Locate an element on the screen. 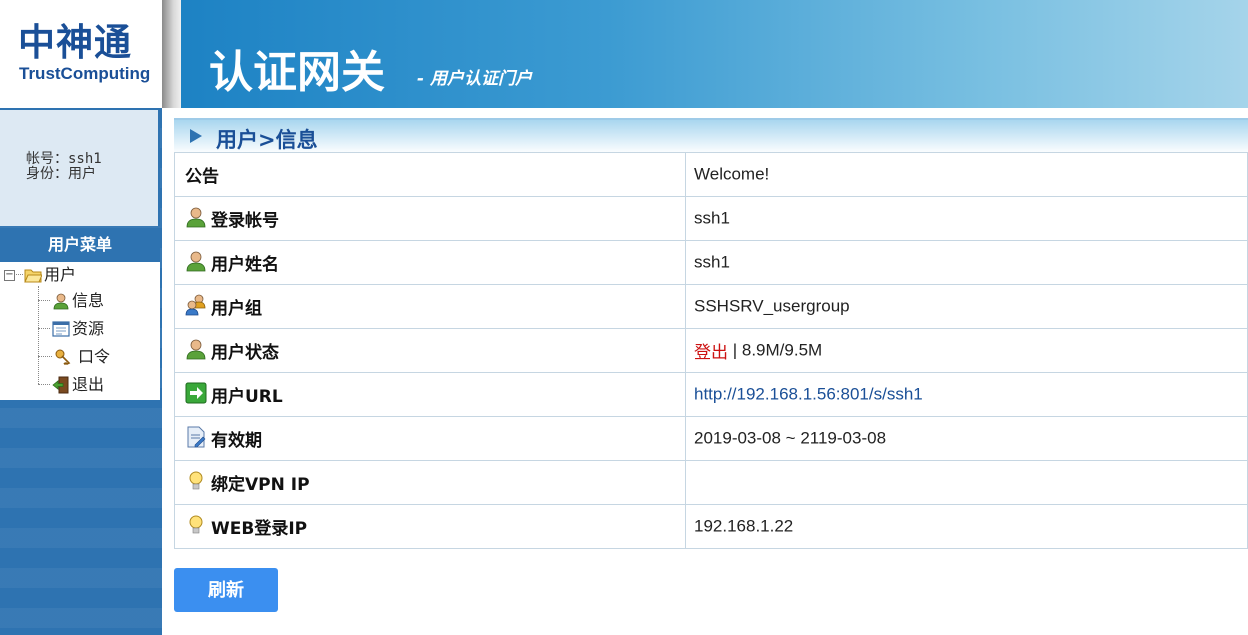  header-banner: 认证网关 - 用户认证门户 is located at coordinates (714, 54).